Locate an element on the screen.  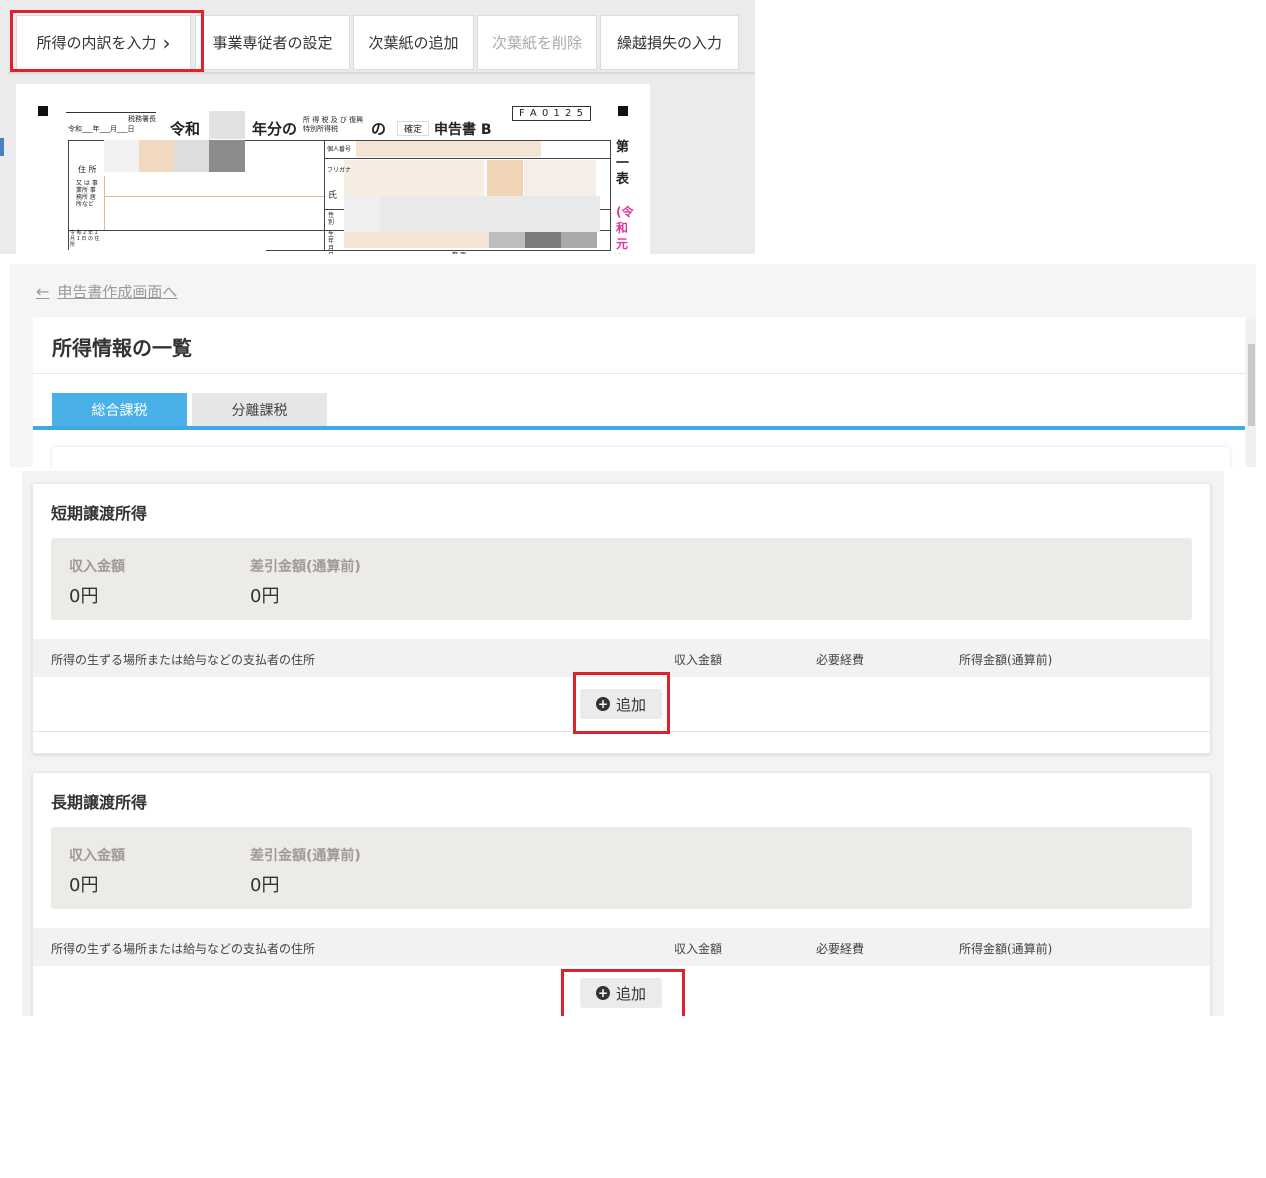
family-employee-settings-button: 事業専従者の設定 is located at coordinates (272, 42).